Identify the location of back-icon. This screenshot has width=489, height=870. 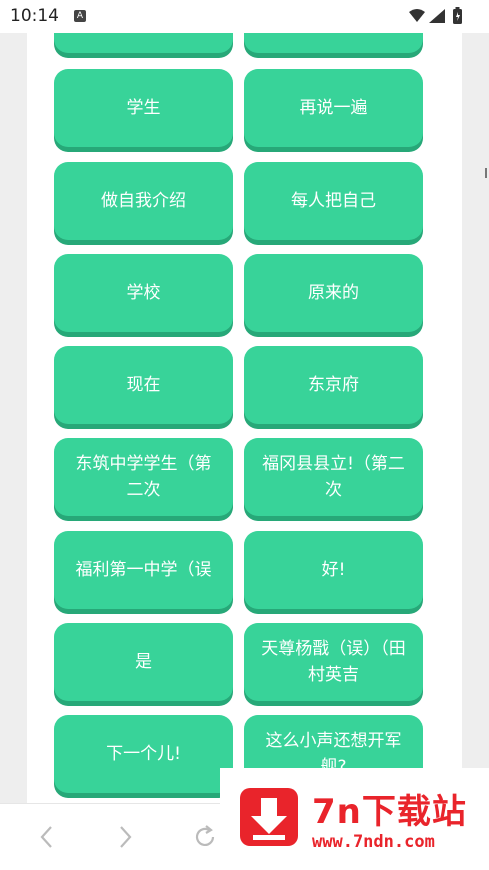
(47, 837).